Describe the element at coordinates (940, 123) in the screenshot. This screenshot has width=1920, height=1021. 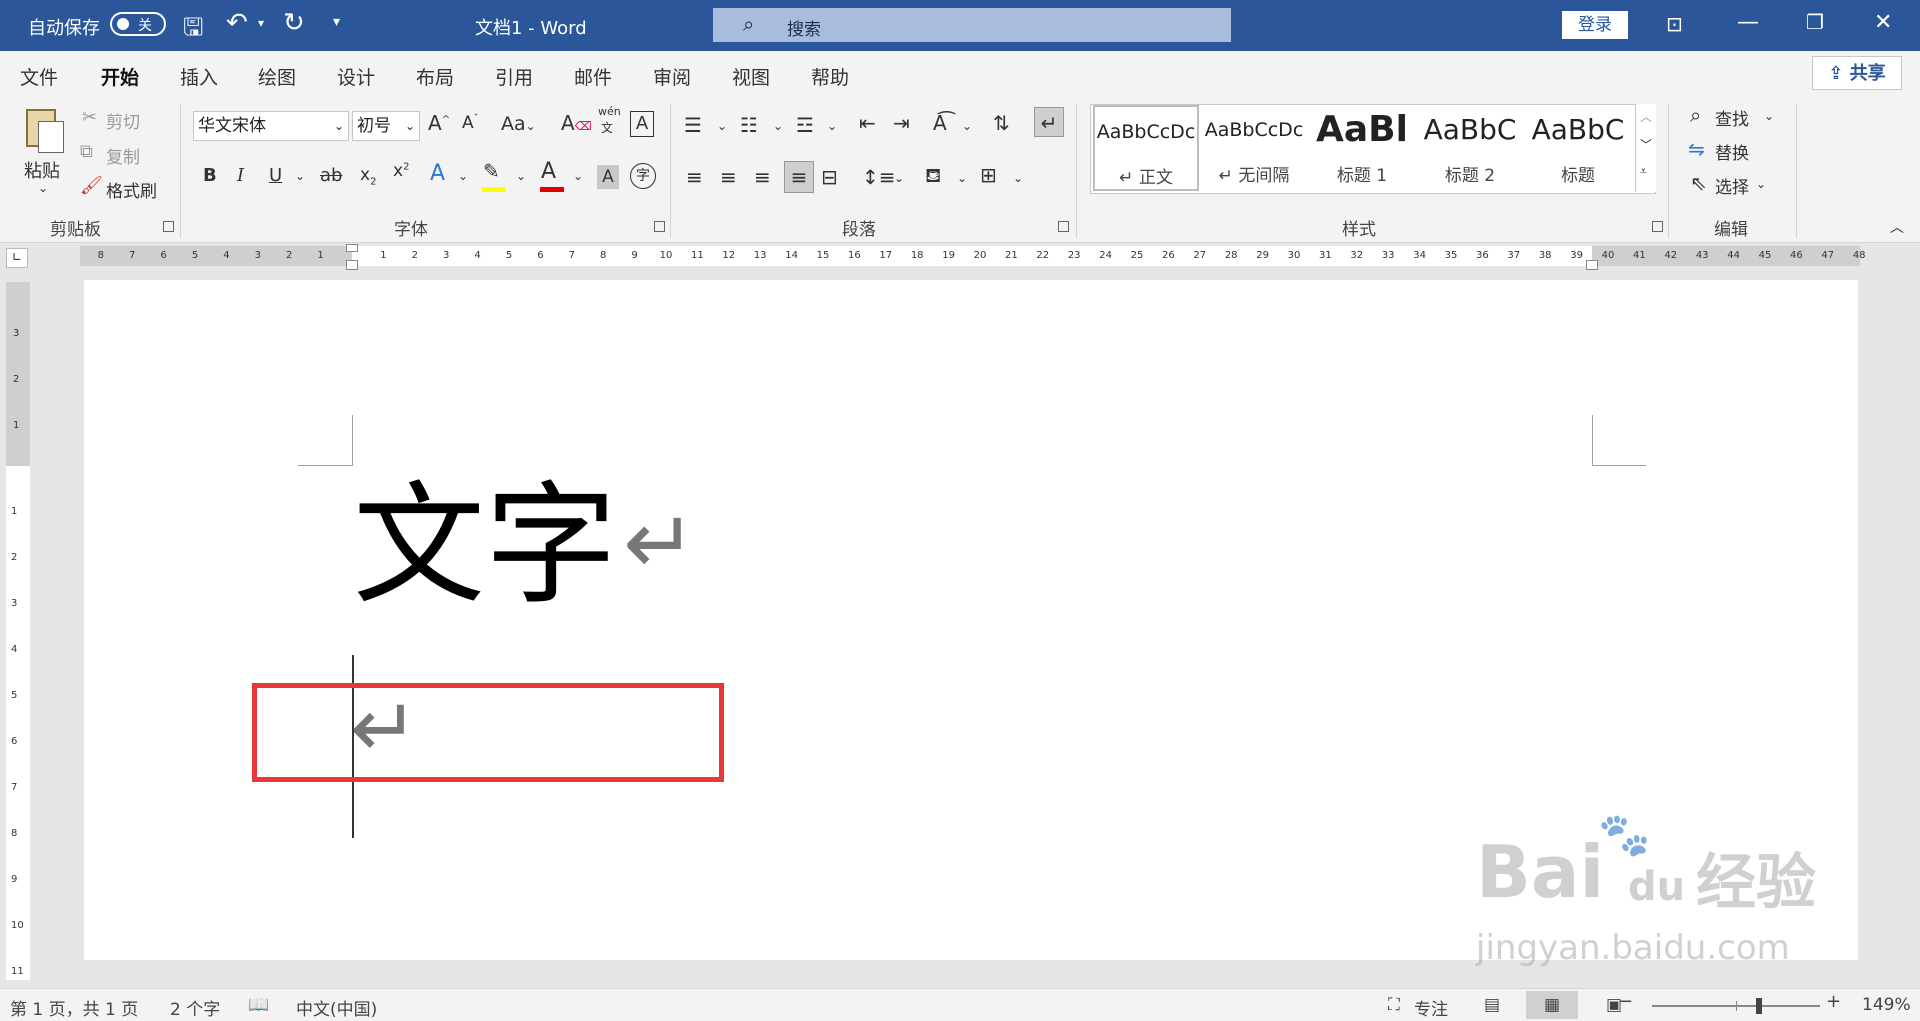
I see `asian-layout-icon: A͡` at that location.